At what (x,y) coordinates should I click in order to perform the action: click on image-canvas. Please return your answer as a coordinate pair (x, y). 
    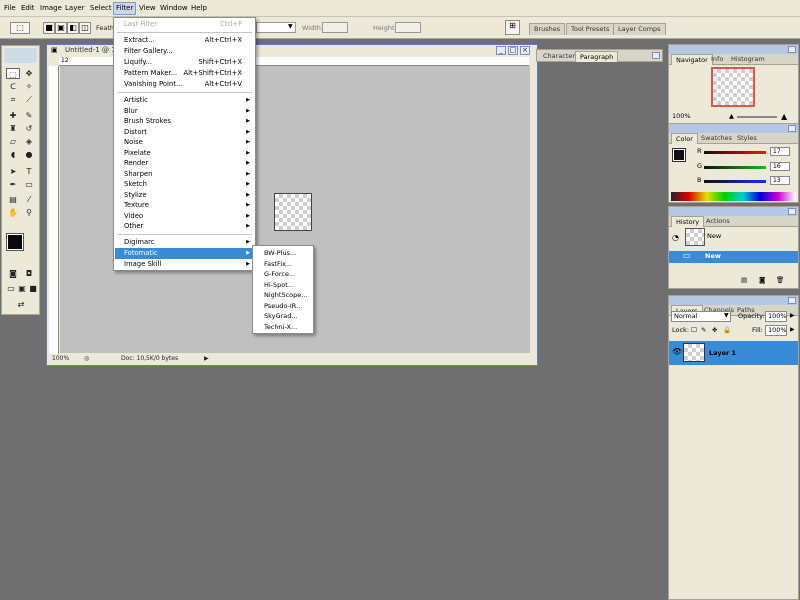
    Looking at the image, I should click on (293, 212).